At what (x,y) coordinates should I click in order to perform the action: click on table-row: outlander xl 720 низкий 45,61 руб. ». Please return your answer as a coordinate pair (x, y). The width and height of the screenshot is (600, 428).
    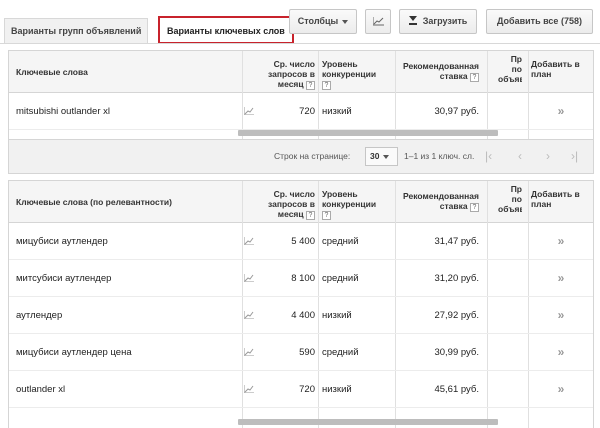
    Looking at the image, I should click on (301, 389).